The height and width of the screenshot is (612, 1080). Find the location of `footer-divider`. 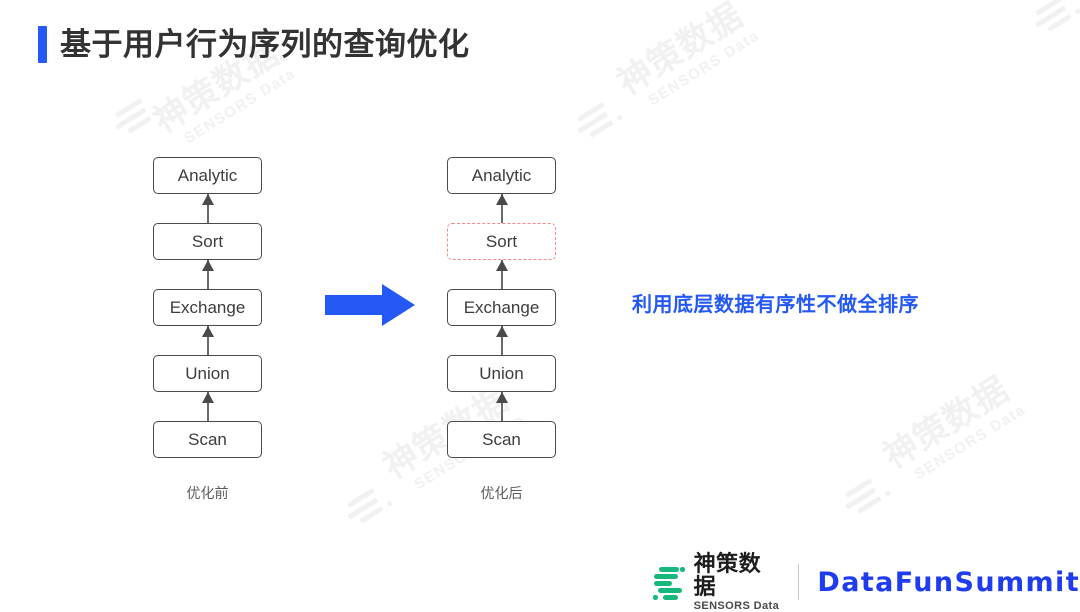

footer-divider is located at coordinates (798, 582).